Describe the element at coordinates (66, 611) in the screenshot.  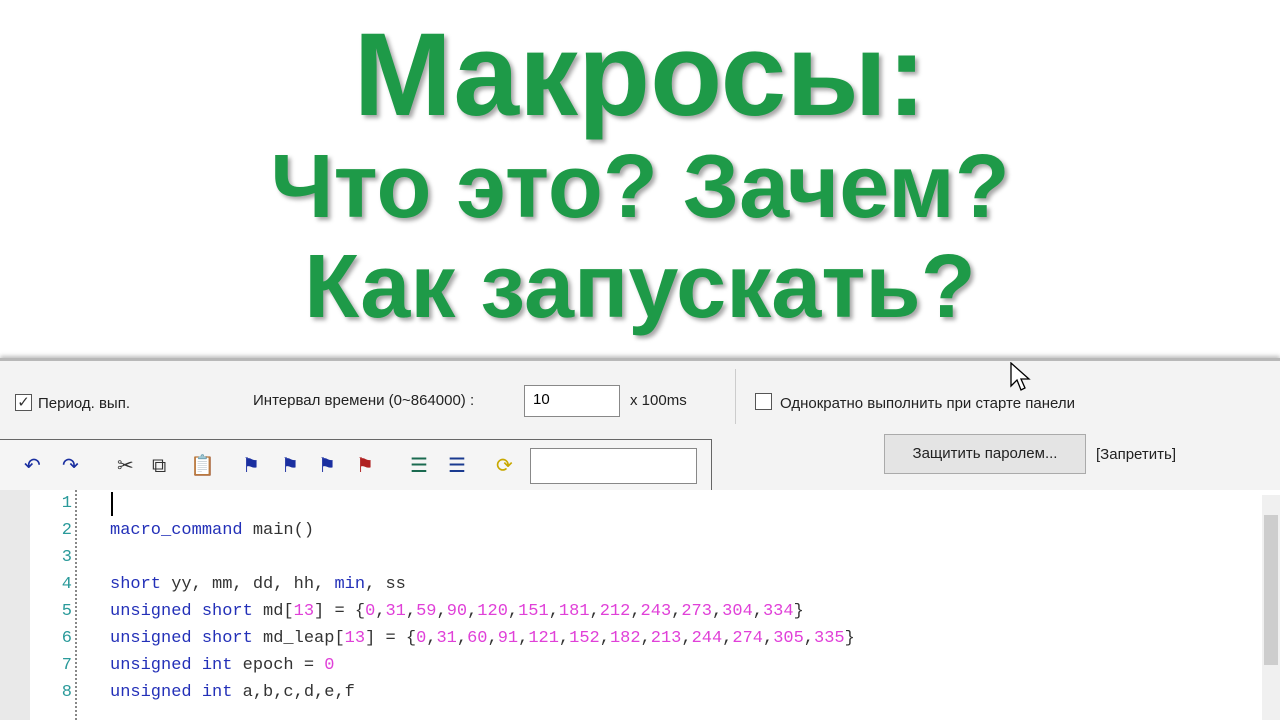
I see `line-number: 5` at that location.